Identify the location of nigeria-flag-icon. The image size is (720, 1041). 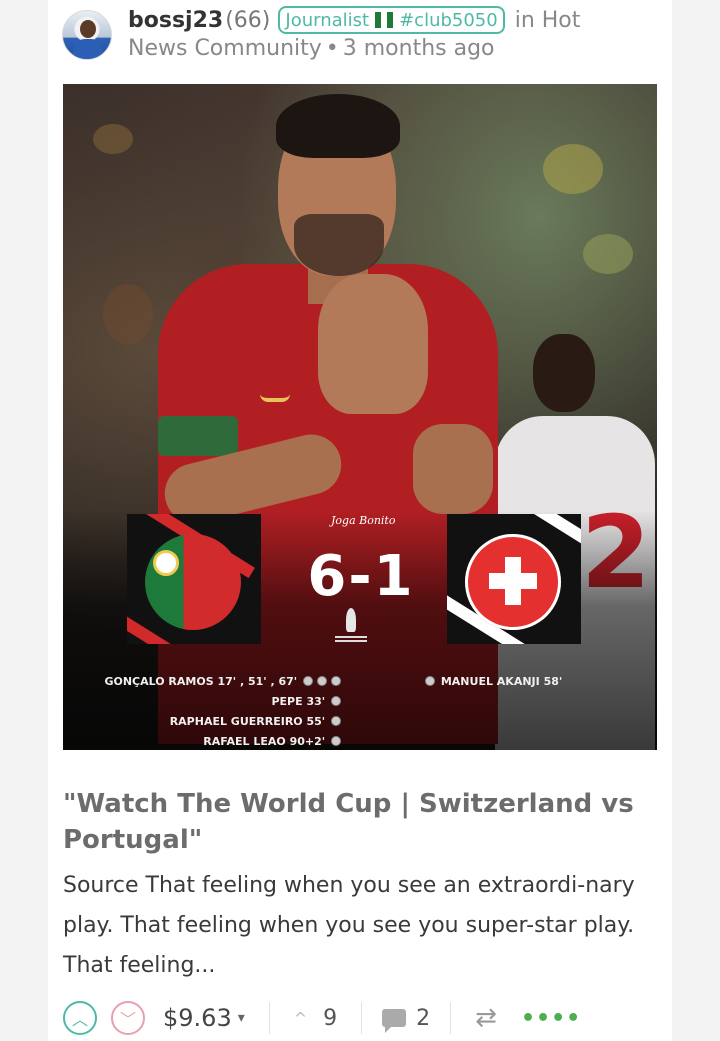
(384, 20).